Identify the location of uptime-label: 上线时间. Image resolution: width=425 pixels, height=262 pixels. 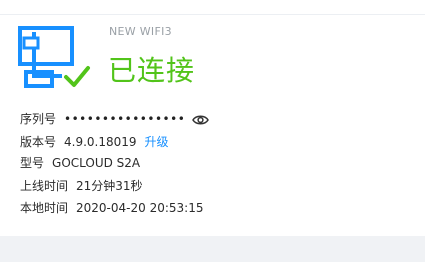
(44, 186).